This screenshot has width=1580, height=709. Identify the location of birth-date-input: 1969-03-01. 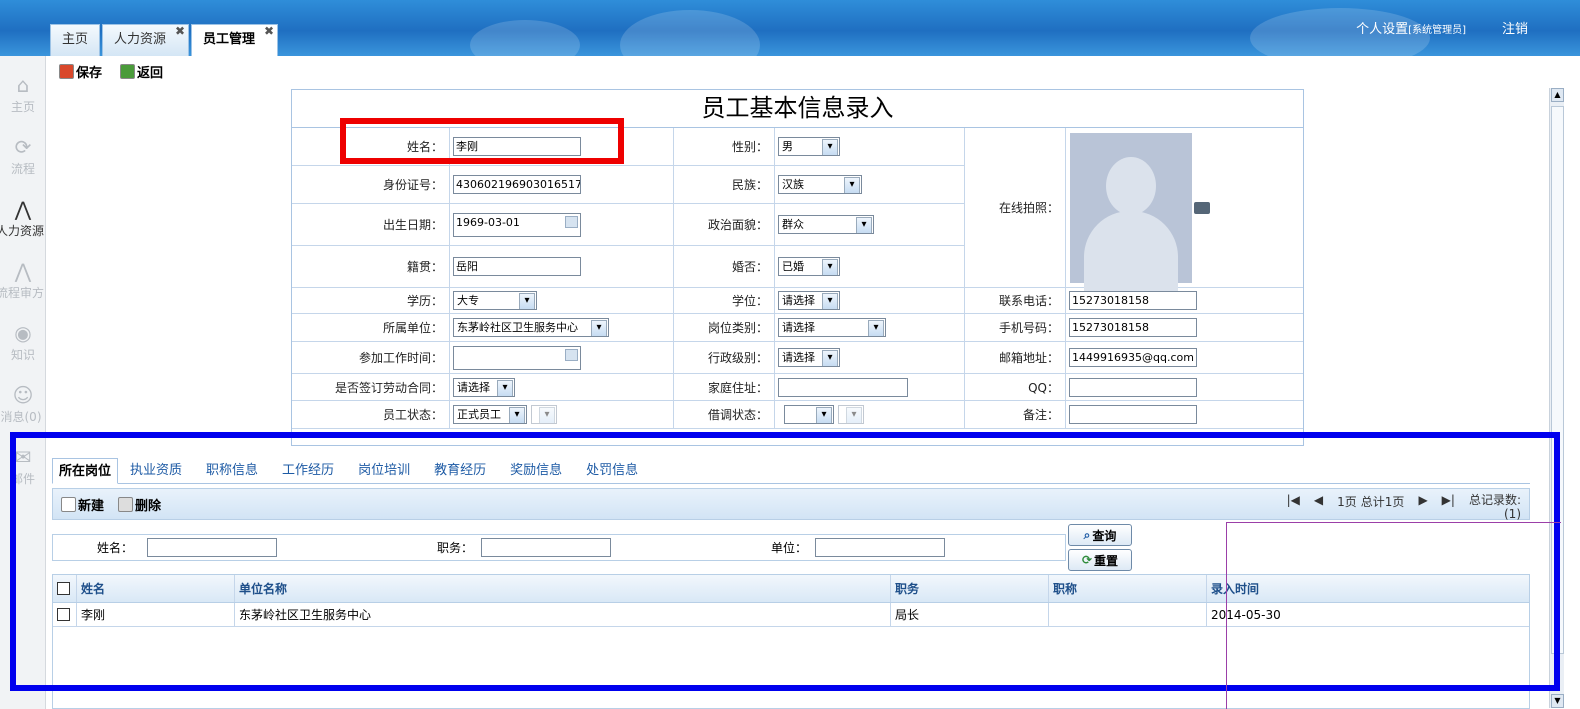
(517, 224).